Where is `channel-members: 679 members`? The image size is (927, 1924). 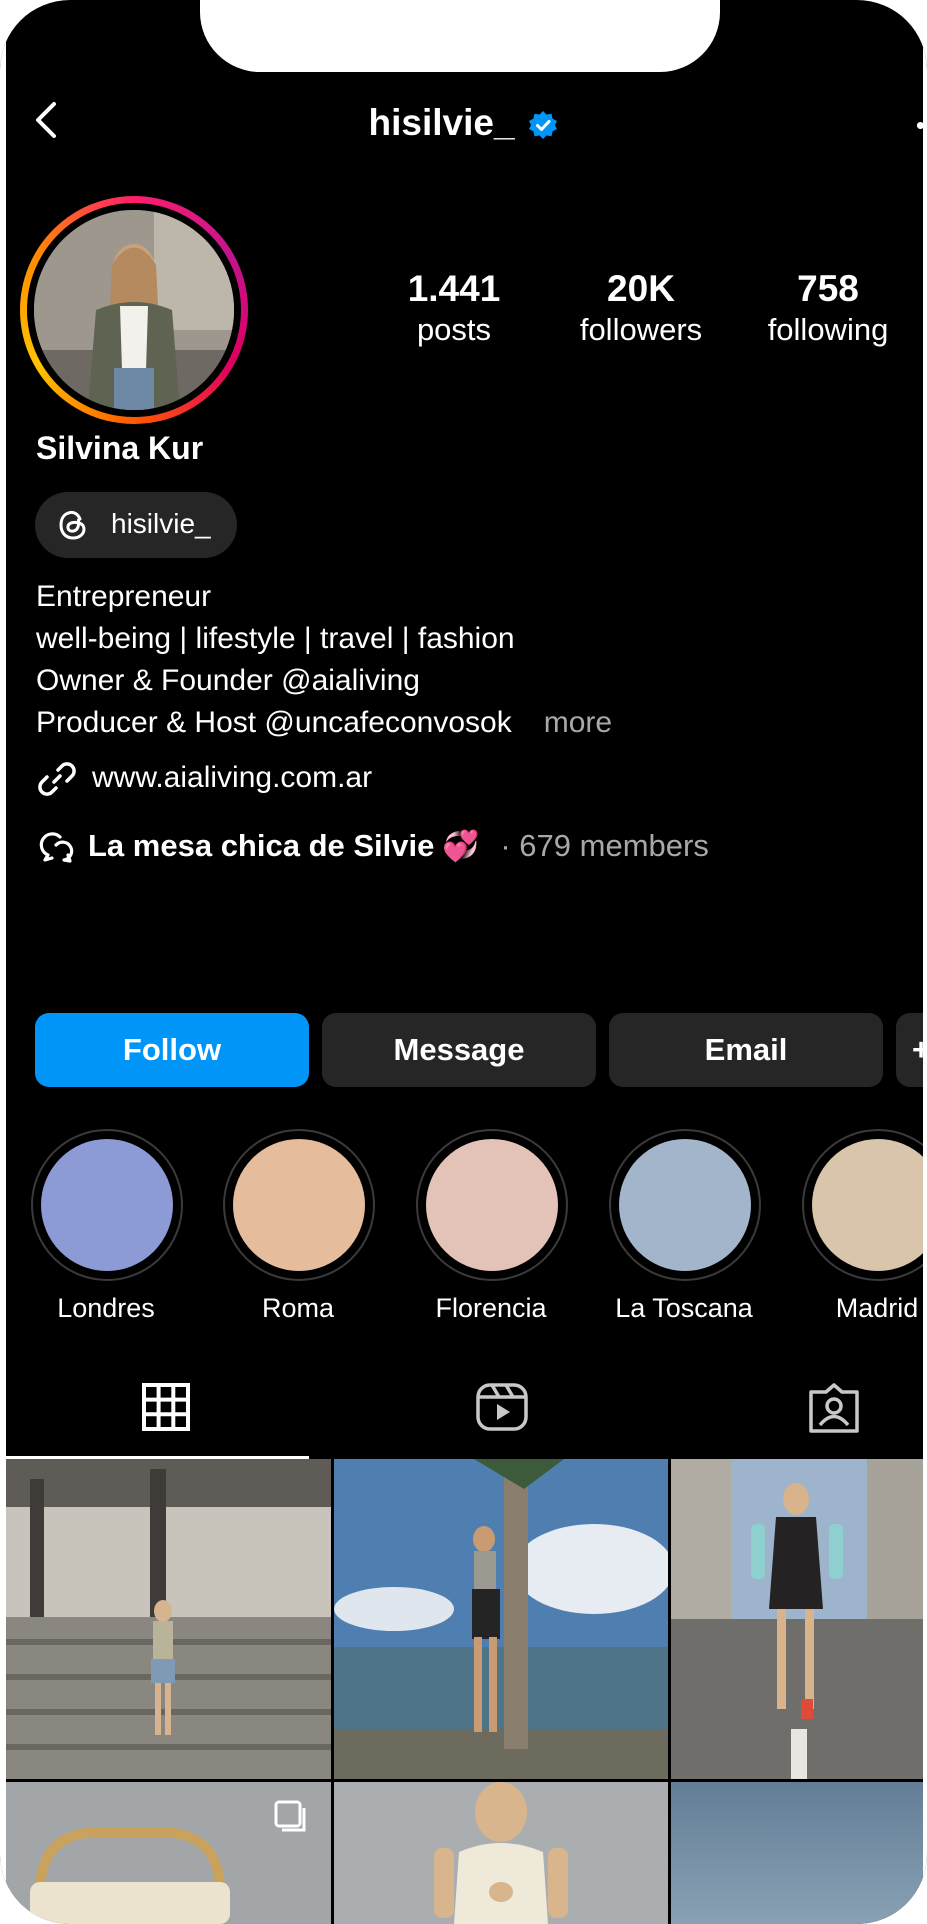
channel-members: 679 members is located at coordinates (614, 846).